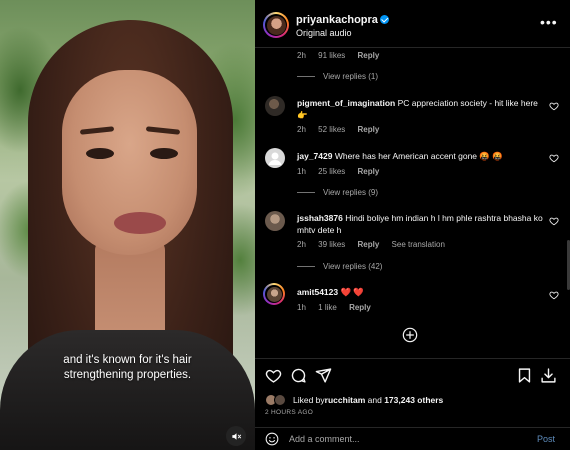  Describe the element at coordinates (289, 412) in the screenshot. I see `post-timestamp: 2 HOURS AGO` at that location.